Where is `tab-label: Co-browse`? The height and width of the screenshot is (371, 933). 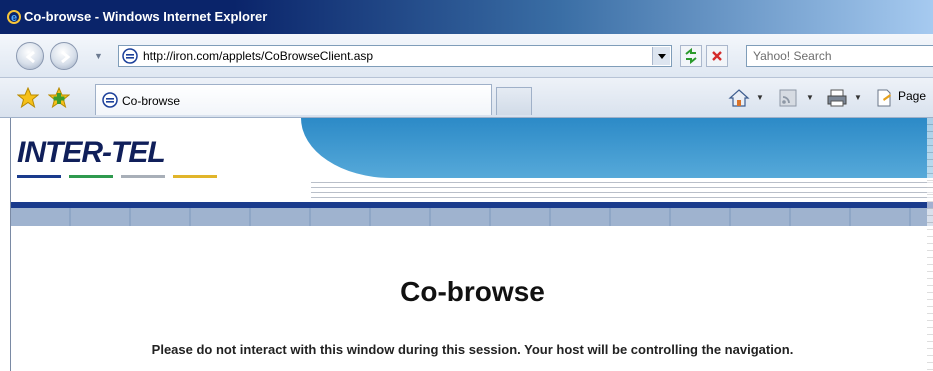 tab-label: Co-browse is located at coordinates (151, 101).